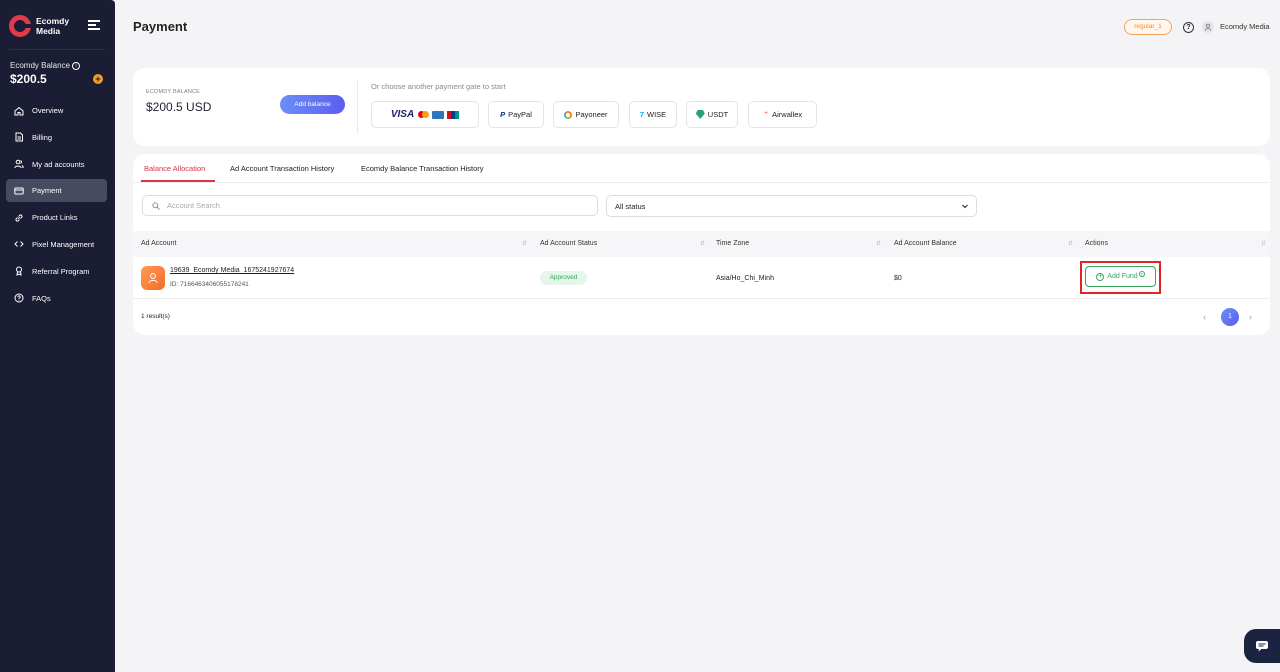 This screenshot has height=672, width=1280. Describe the element at coordinates (53, 26) in the screenshot. I see `brand-name: Ecomdy Media` at that location.